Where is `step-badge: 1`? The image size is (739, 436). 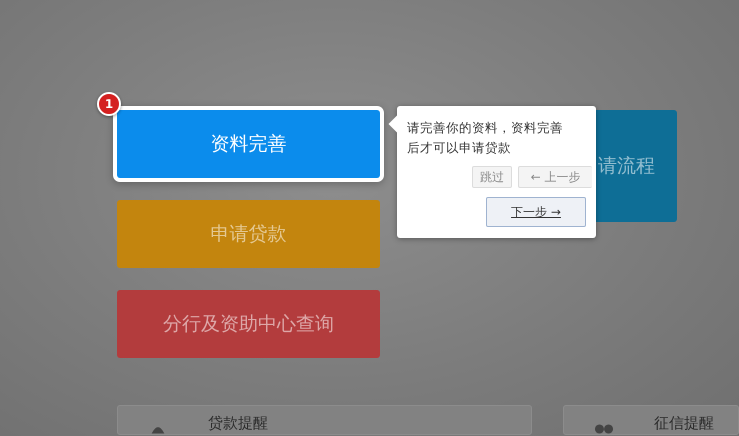
step-badge: 1 is located at coordinates (109, 104).